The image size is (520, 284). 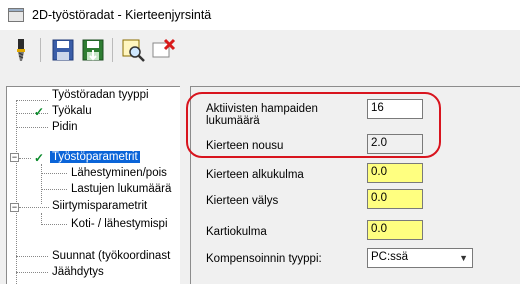 I want to click on delete-icon, so click(x=163, y=50).